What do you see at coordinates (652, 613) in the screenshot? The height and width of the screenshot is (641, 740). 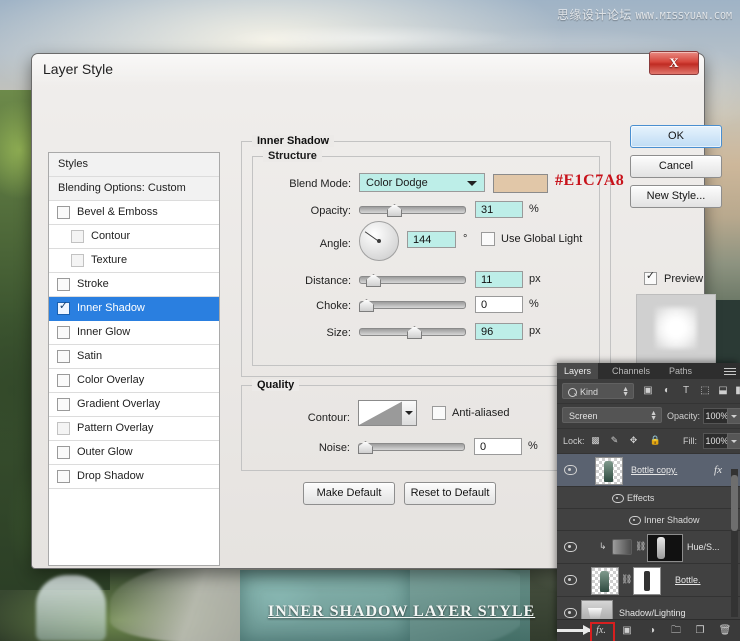 I see `layer-name: Shadow/Lighting` at bounding box center [652, 613].